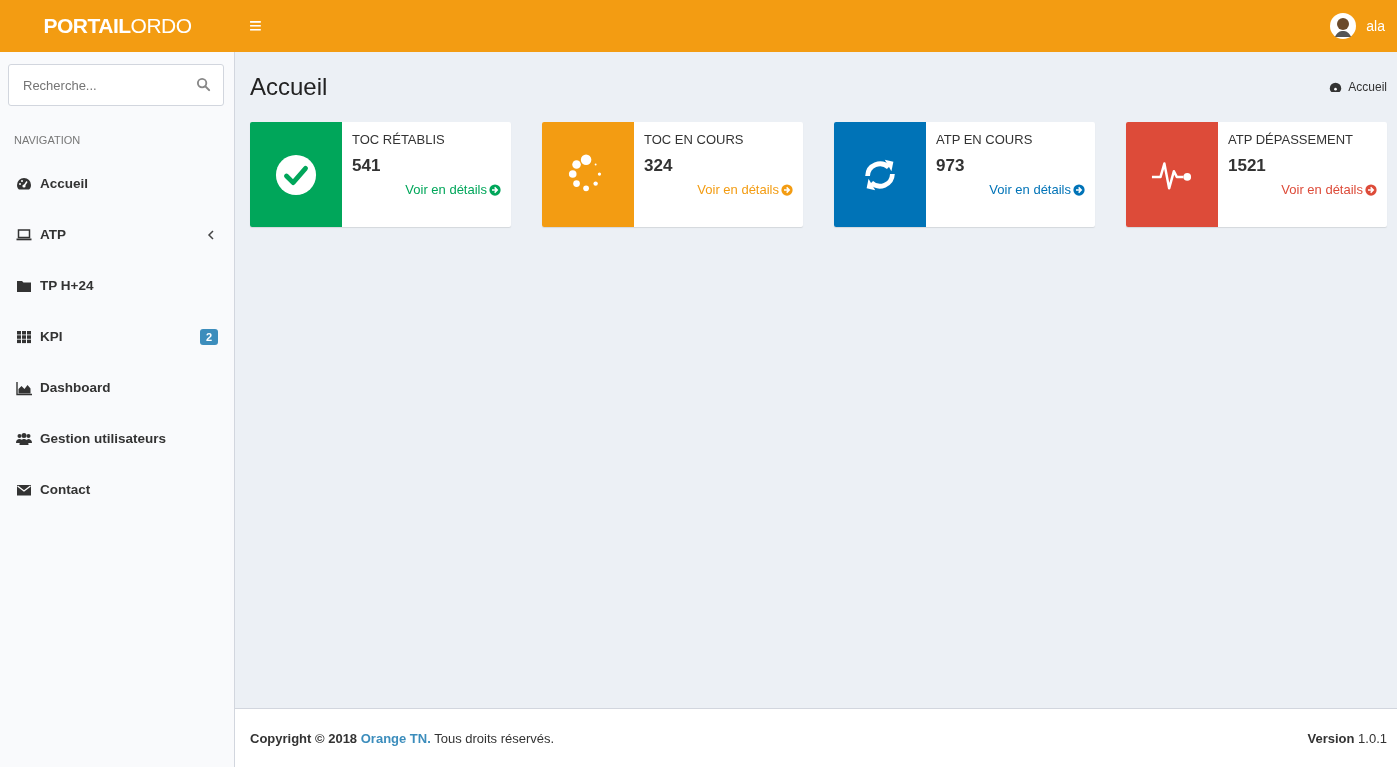 Image resolution: width=1397 pixels, height=767 pixels. I want to click on nav-item: Gestion utilisateurs, so click(117, 438).